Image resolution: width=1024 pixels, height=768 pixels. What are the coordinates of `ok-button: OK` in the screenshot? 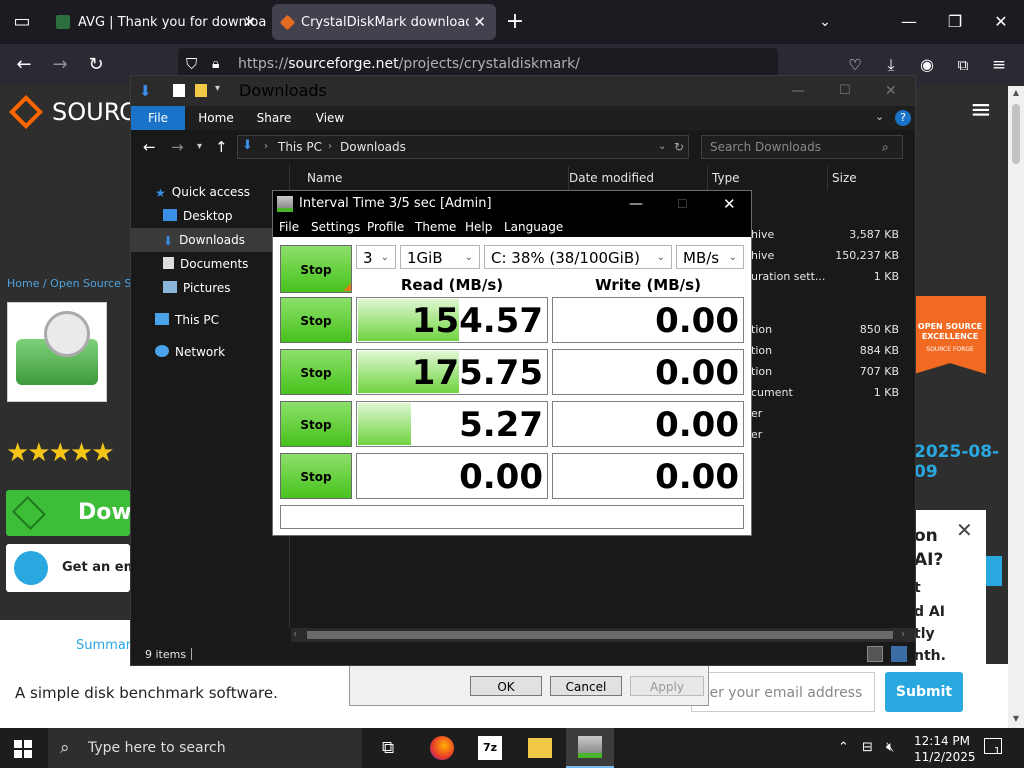 It's located at (506, 686).